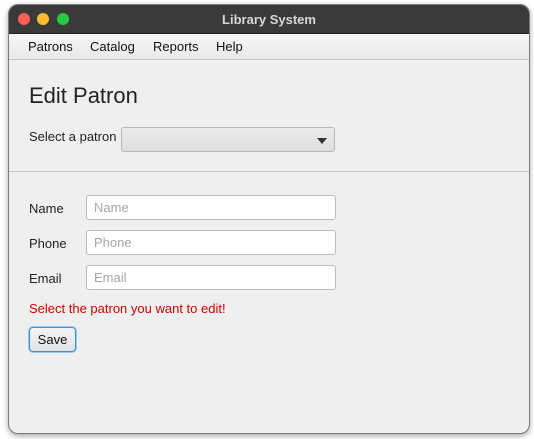 The height and width of the screenshot is (439, 534). I want to click on email-input, so click(211, 277).